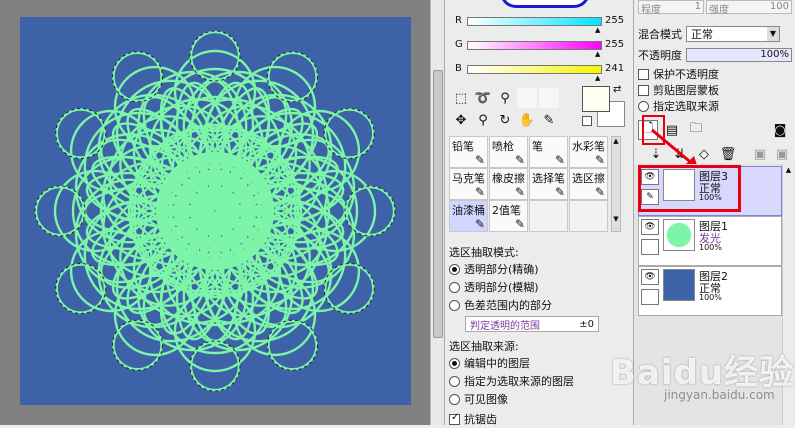 The height and width of the screenshot is (428, 795). I want to click on scroll-down-icon: ▼, so click(616, 219).